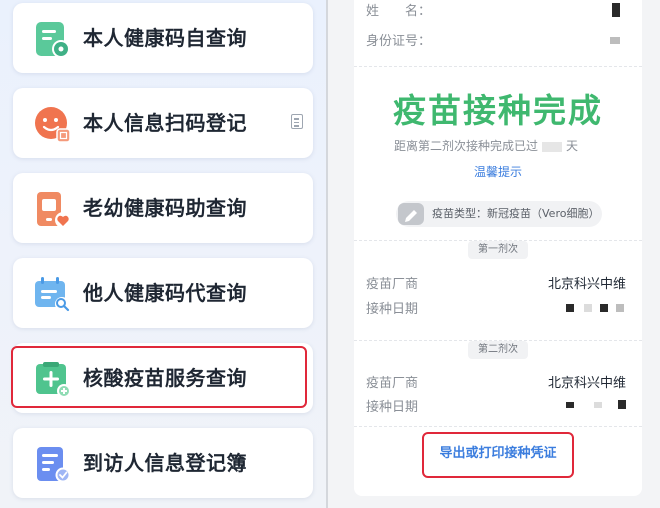 This screenshot has height=508, width=660. I want to click on warm-tip-link: 温馨提示, so click(498, 171).